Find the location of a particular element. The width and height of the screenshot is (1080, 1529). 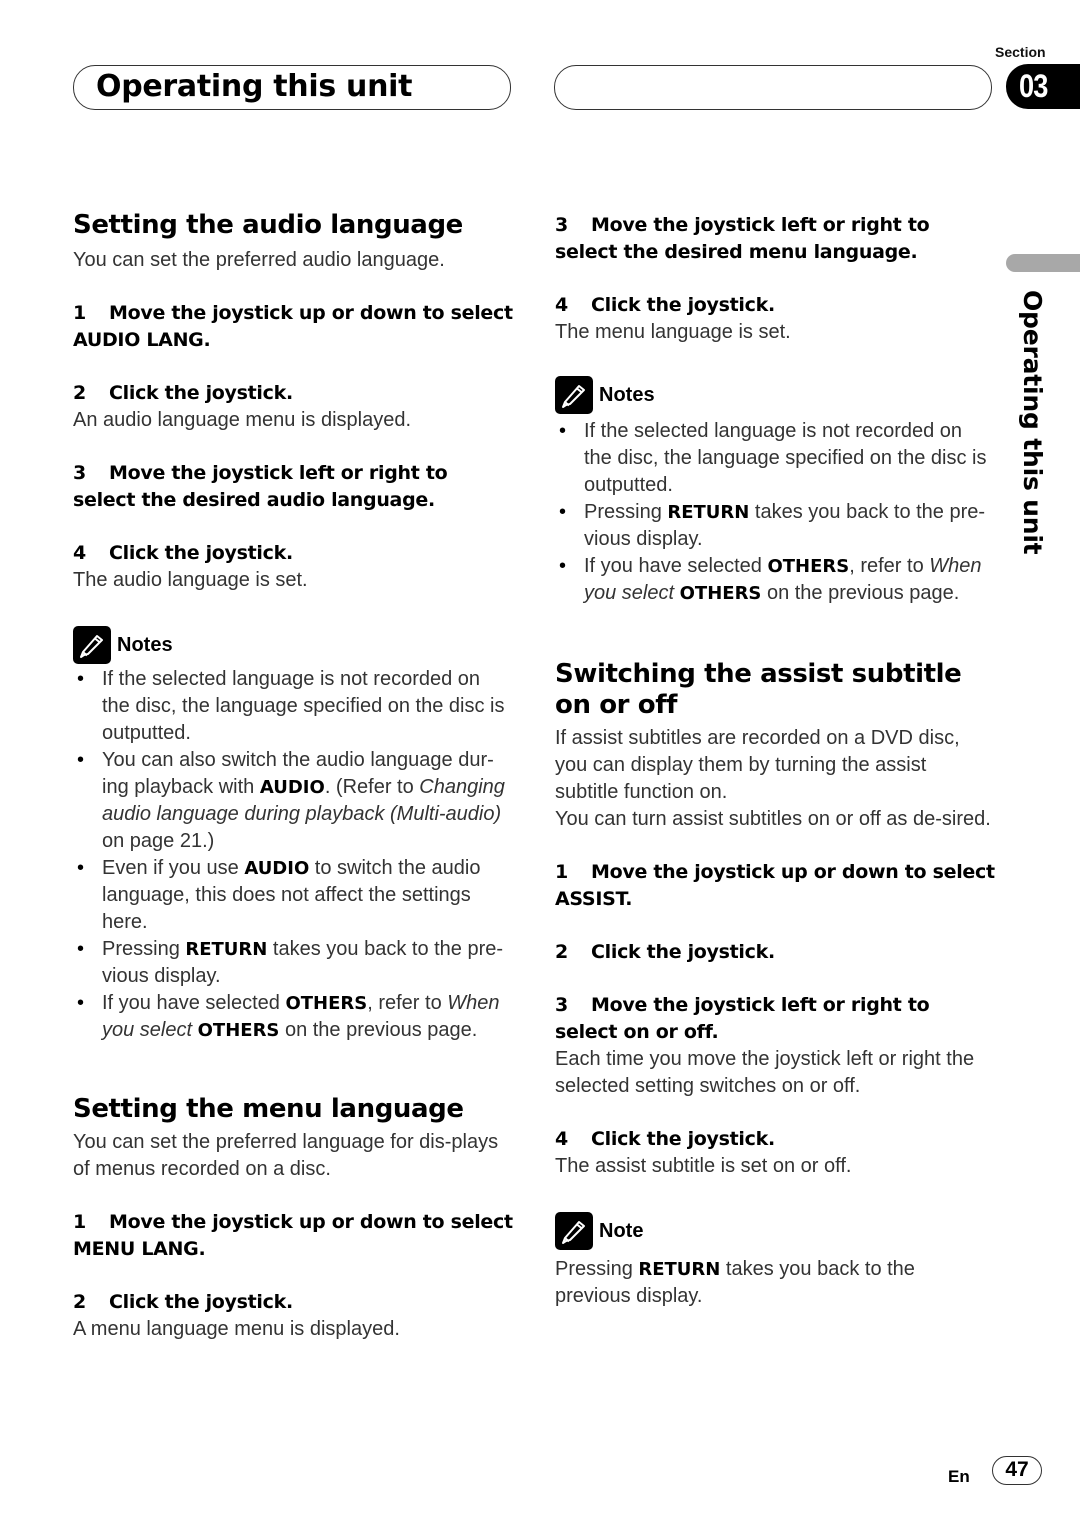

assist-step-4-desc: The assist subtitle is set on or off. is located at coordinates (703, 1166).